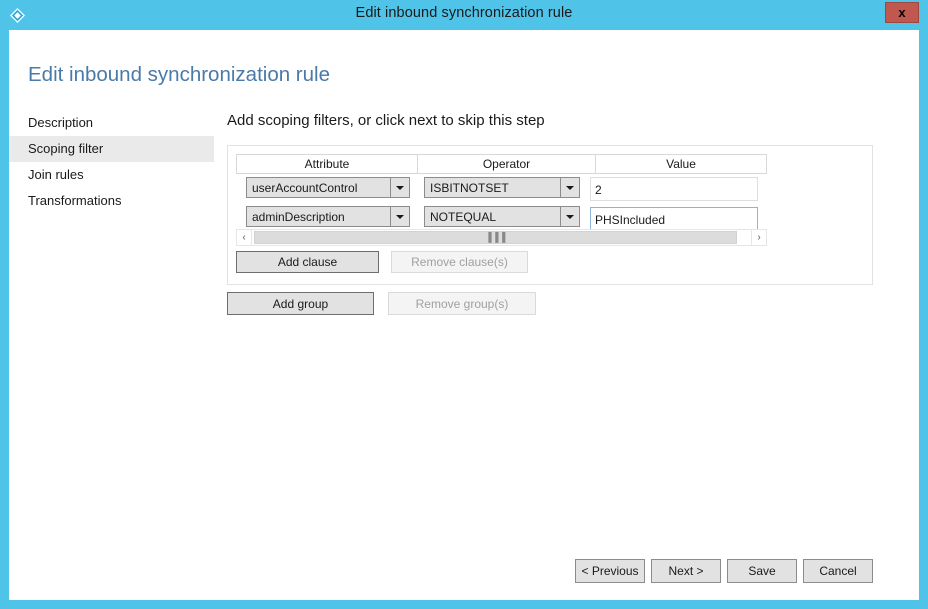 Image resolution: width=928 pixels, height=609 pixels. I want to click on sidebar-item-scoping-filter: Scoping filter, so click(111, 149).